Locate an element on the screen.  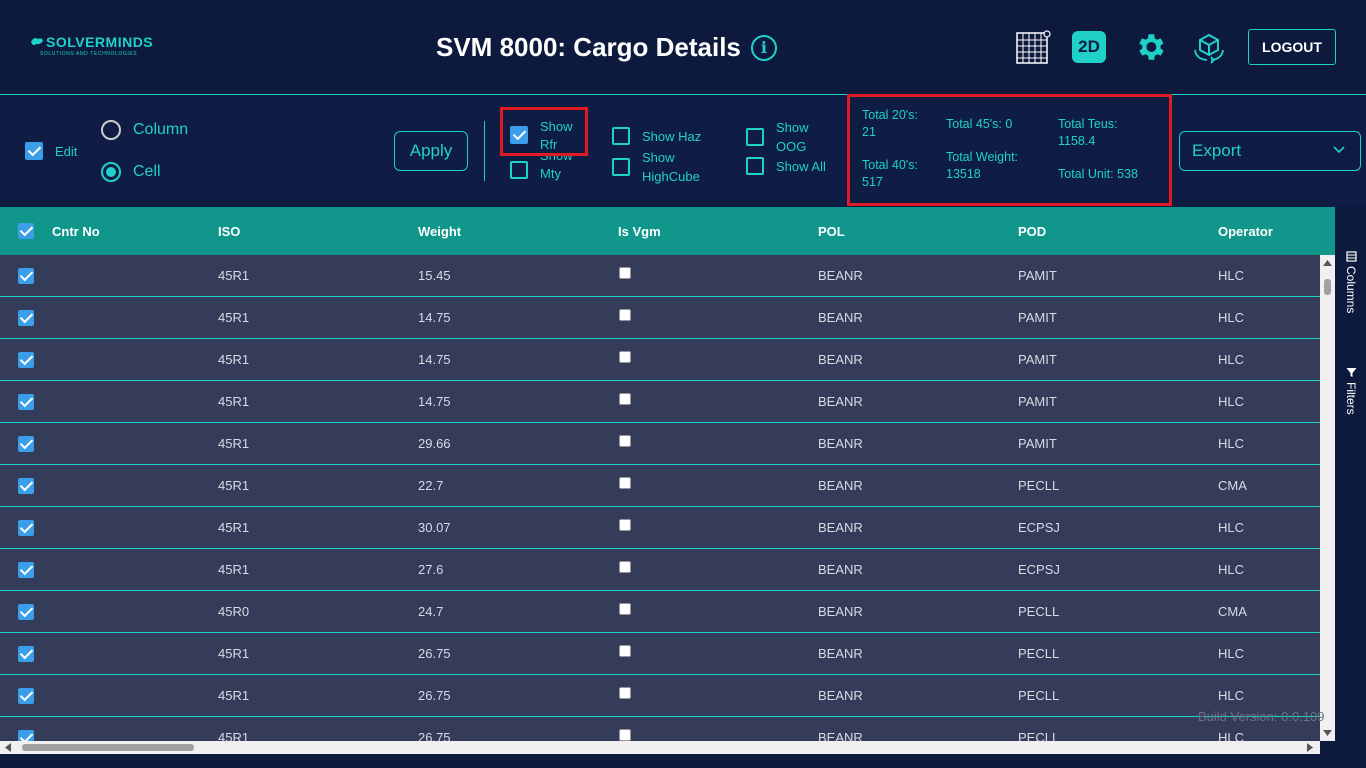
cell-iso: 45R0 is located at coordinates (233, 611).